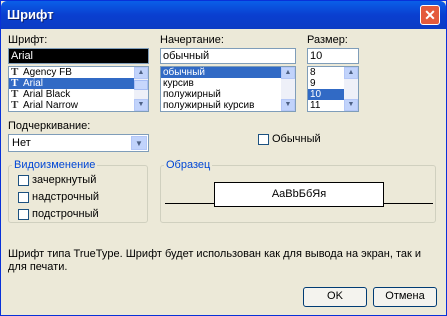  Describe the element at coordinates (78, 143) in the screenshot. I see `underline-select: Нет ▼` at that location.